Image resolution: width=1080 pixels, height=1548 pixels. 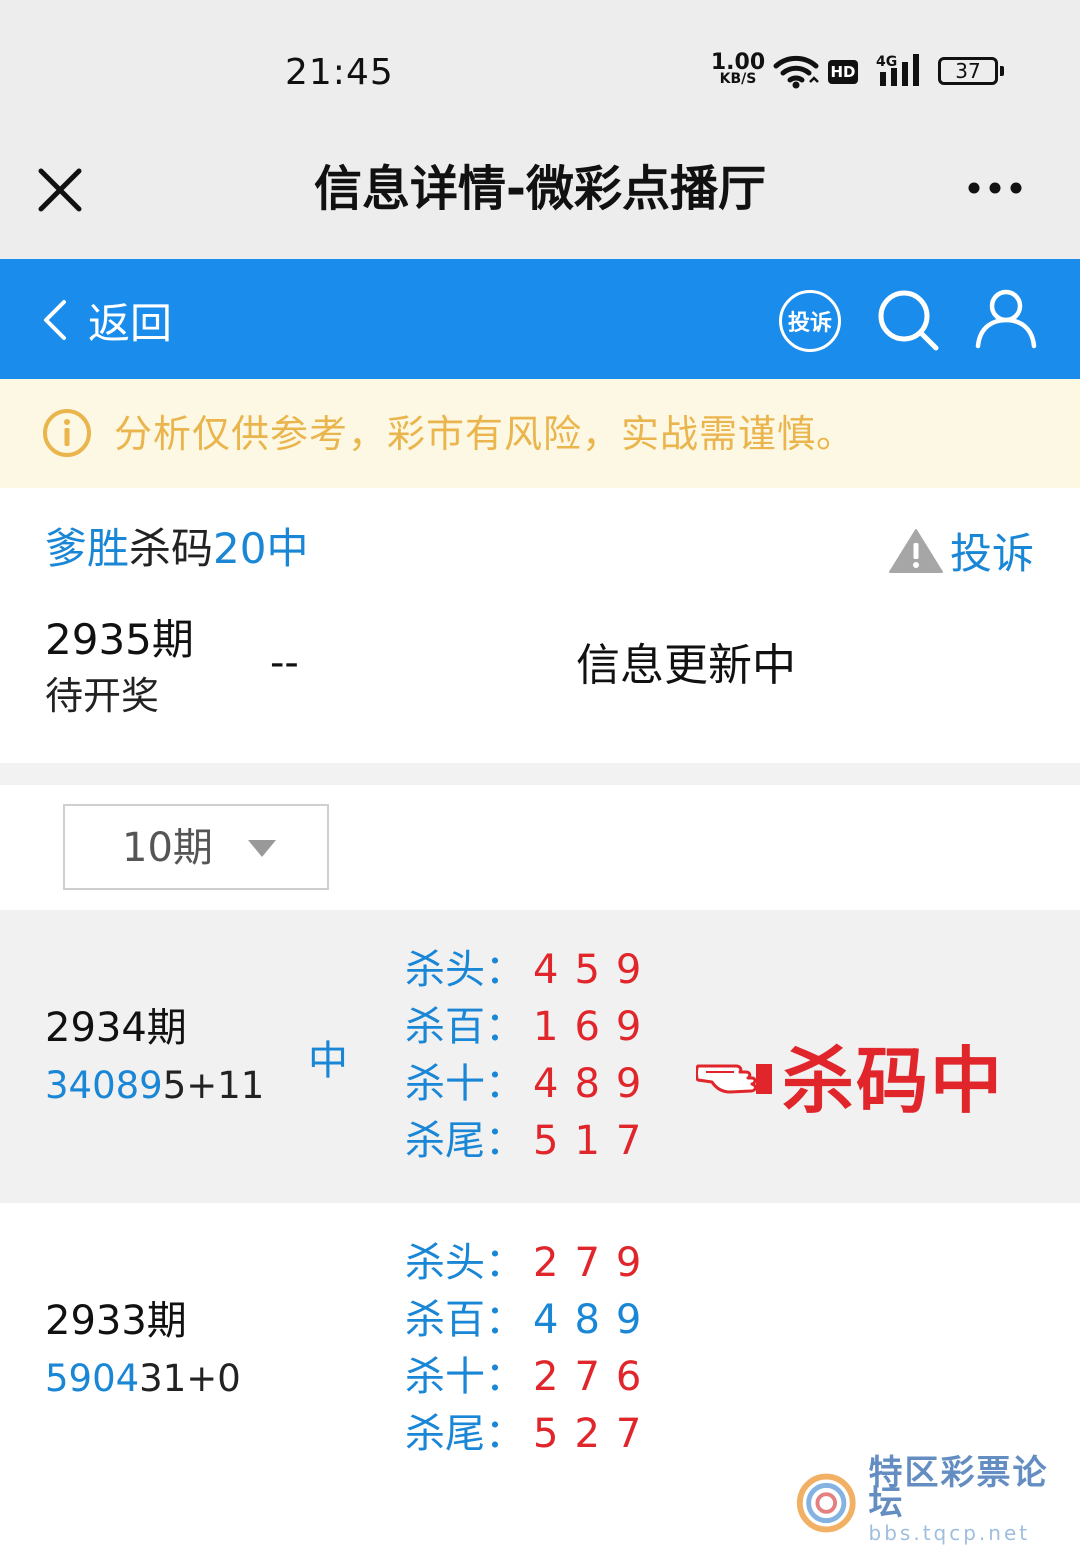 What do you see at coordinates (531, 1265) in the screenshot?
I see `kill-line: 杀头： 279` at bounding box center [531, 1265].